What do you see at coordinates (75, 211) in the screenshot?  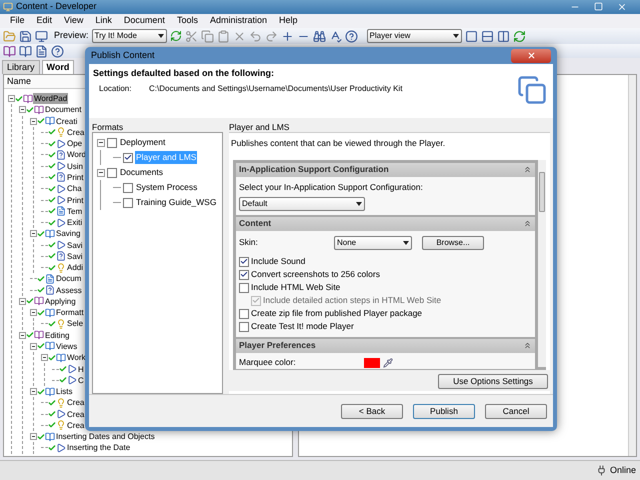 I see `outline-item: Tem` at bounding box center [75, 211].